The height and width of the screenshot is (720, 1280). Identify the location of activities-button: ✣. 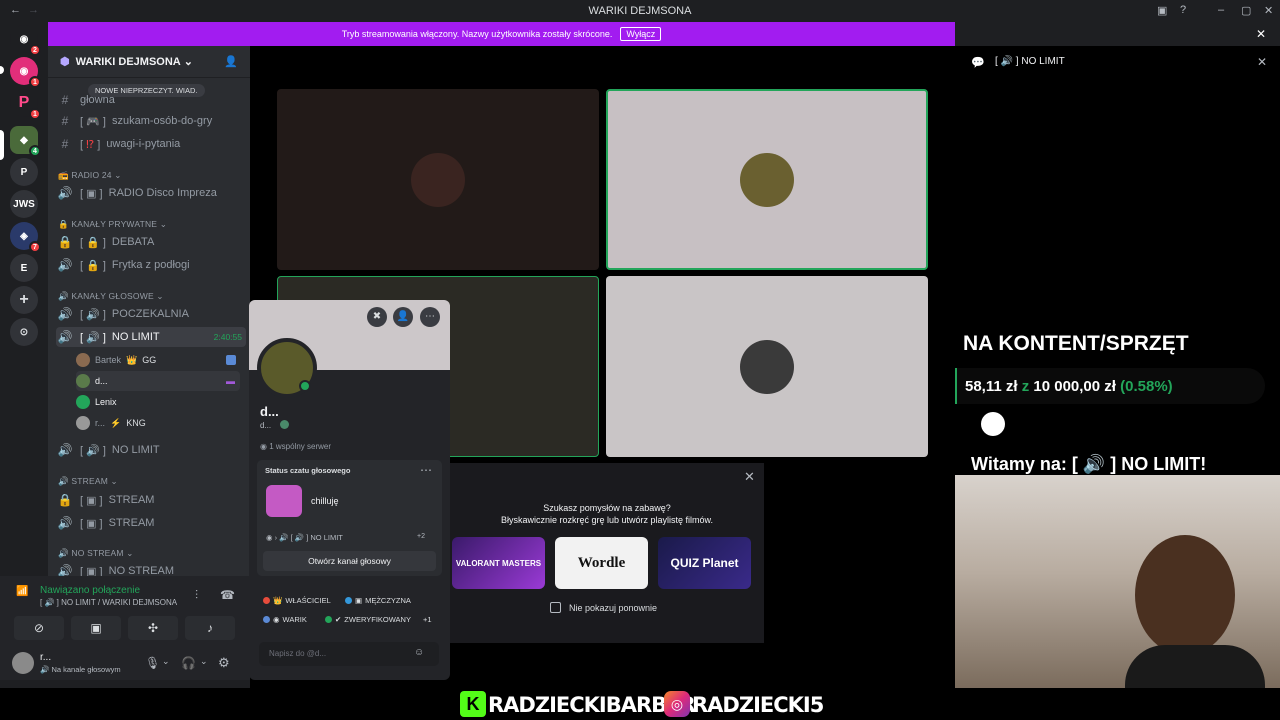
(153, 628).